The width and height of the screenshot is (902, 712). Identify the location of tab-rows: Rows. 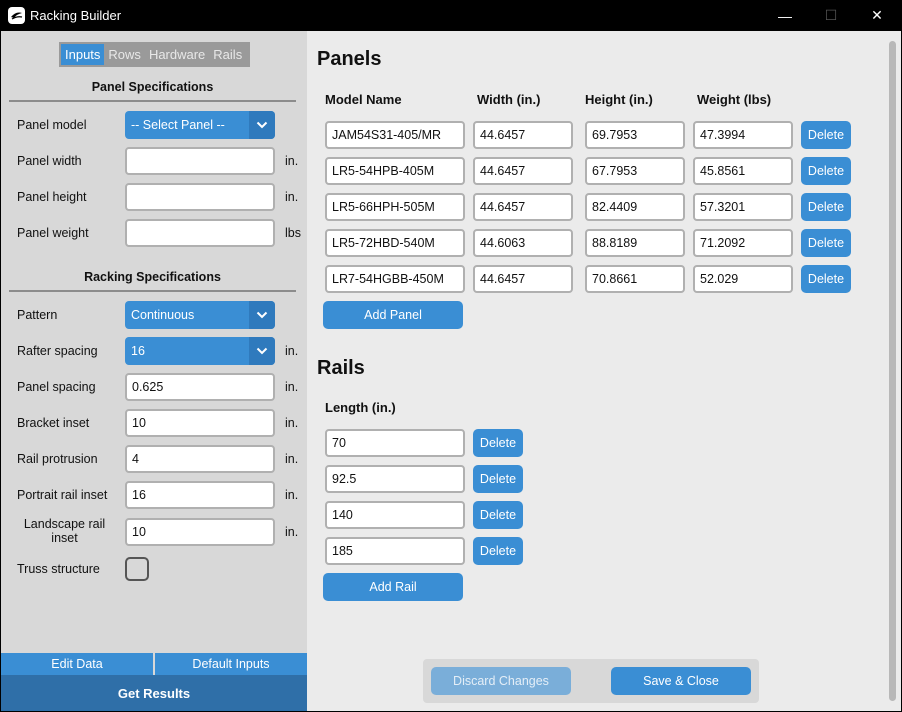
(124, 54).